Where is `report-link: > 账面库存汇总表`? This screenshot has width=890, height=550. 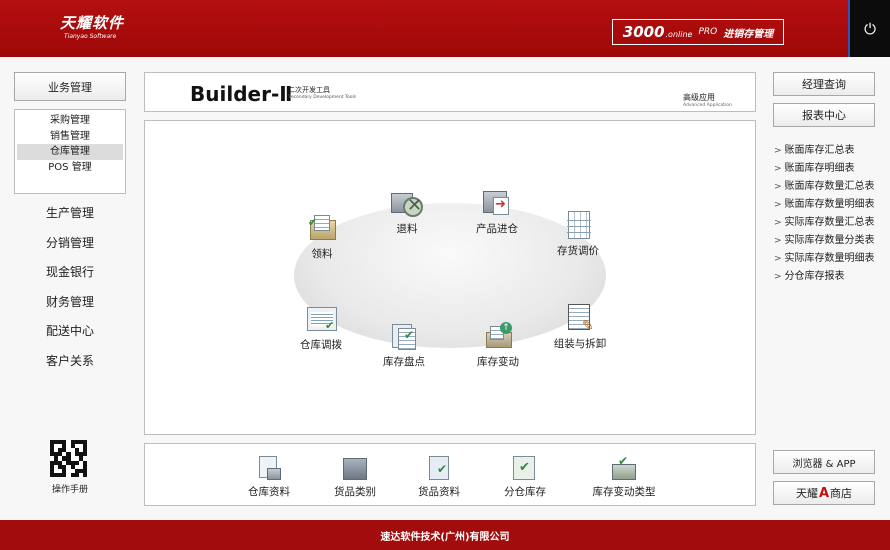
report-link: > 账面库存汇总表 is located at coordinates (829, 151).